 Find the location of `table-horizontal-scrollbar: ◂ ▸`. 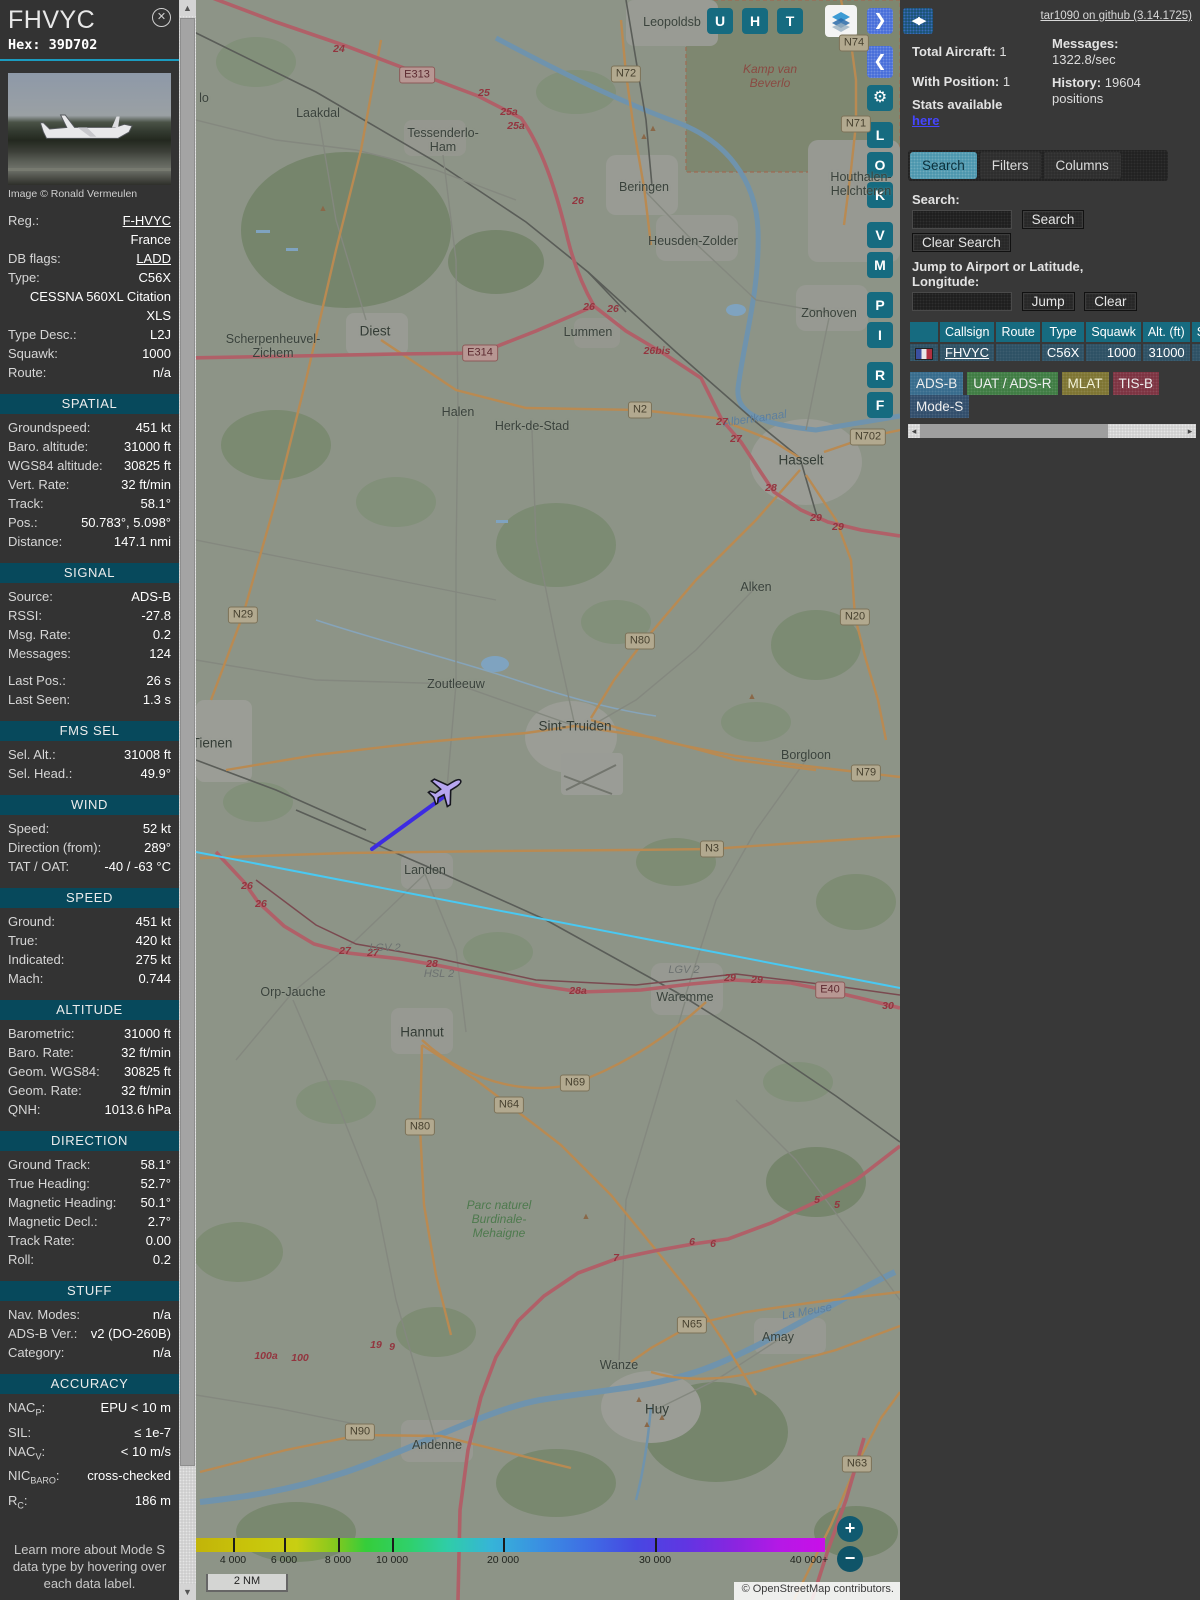

table-horizontal-scrollbar: ◂ ▸ is located at coordinates (1052, 431).